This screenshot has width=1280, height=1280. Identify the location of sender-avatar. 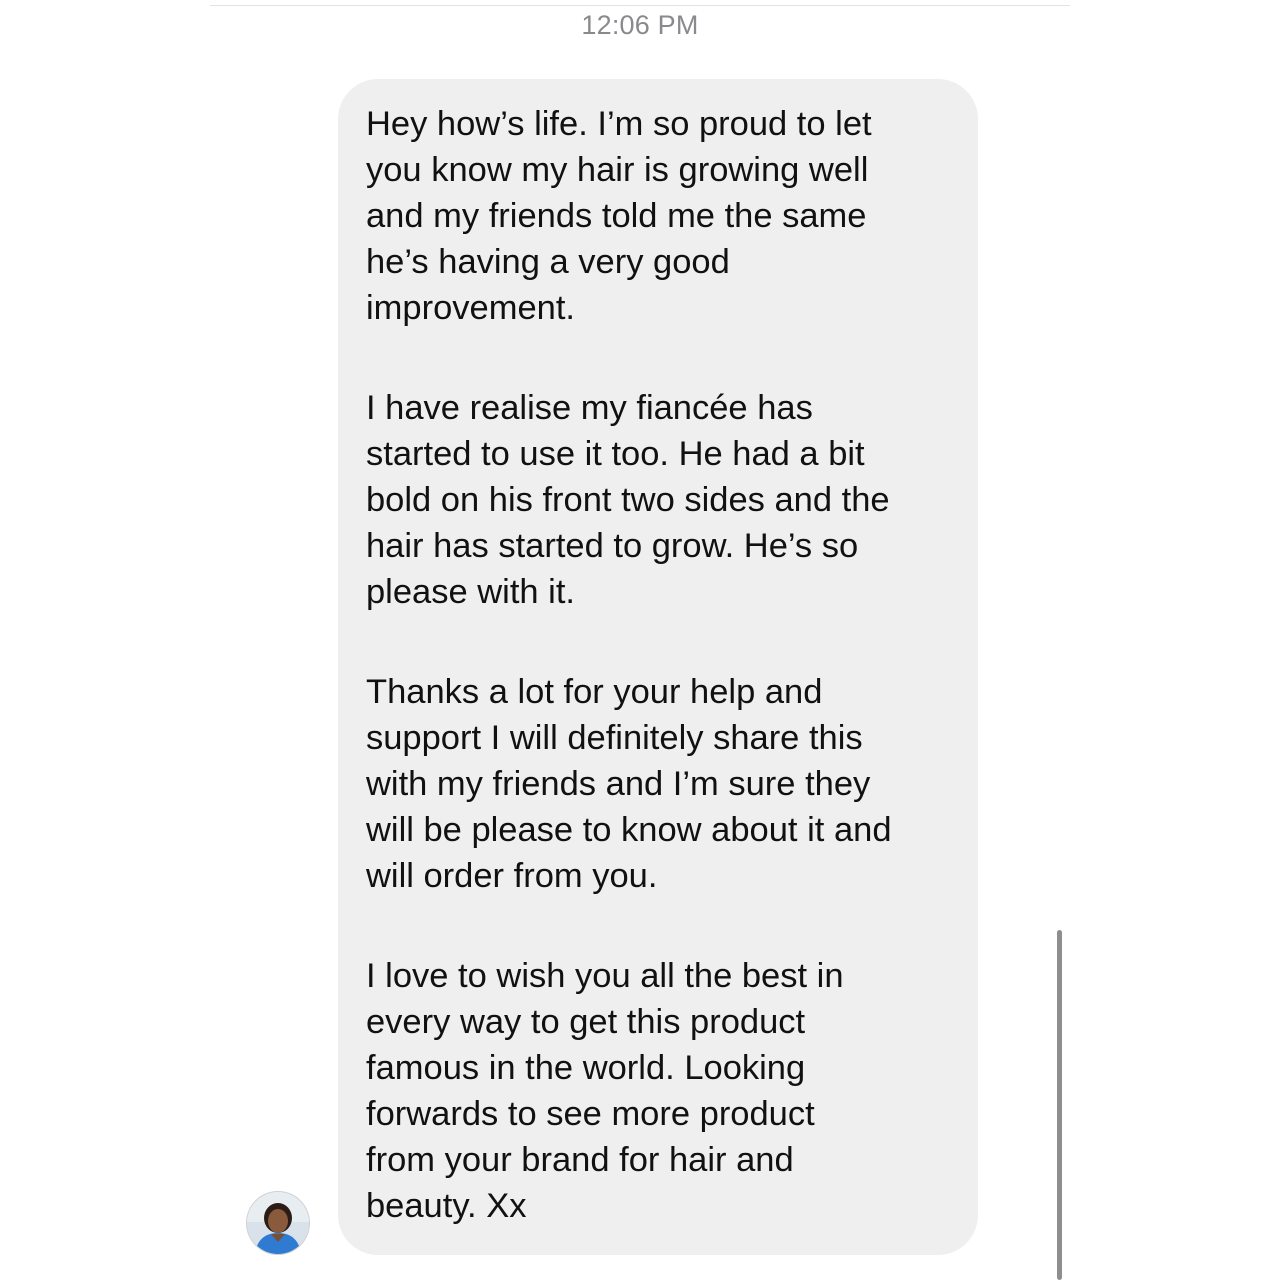
(278, 1223).